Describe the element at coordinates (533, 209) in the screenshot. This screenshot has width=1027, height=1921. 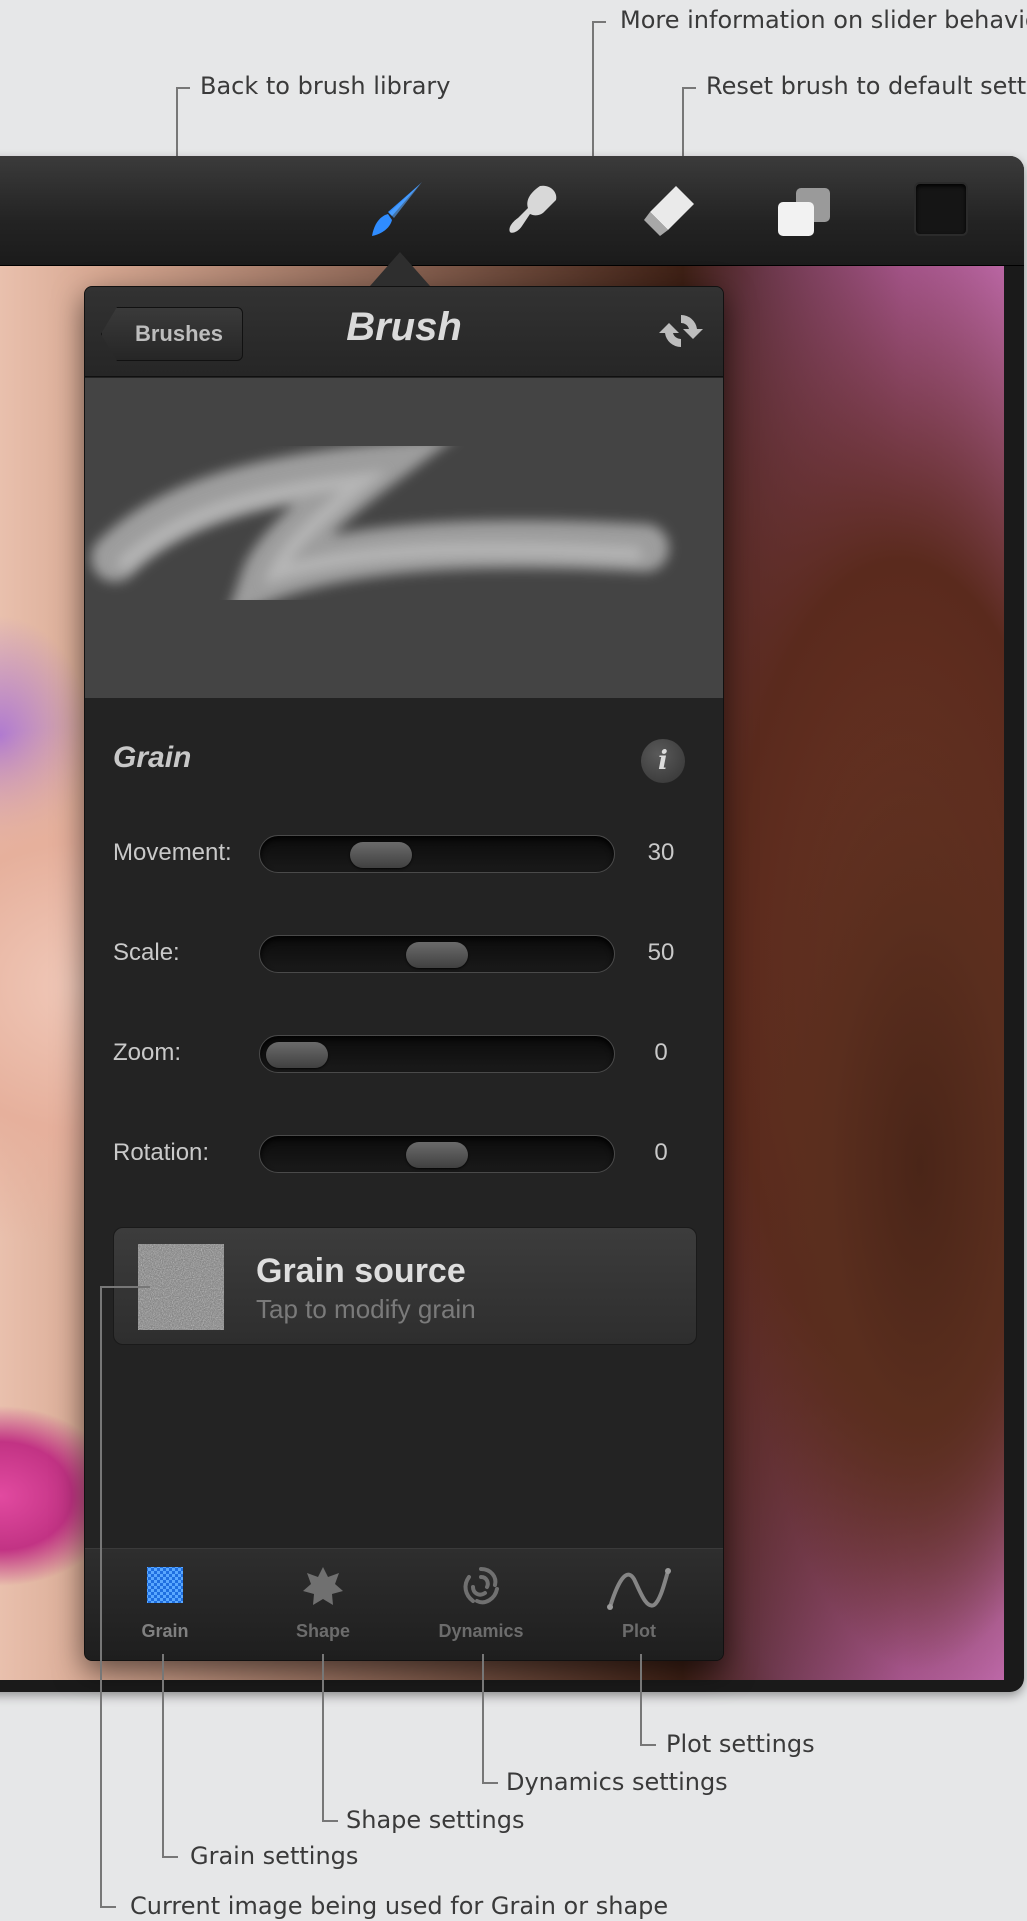
I see `smudge-icon` at that location.